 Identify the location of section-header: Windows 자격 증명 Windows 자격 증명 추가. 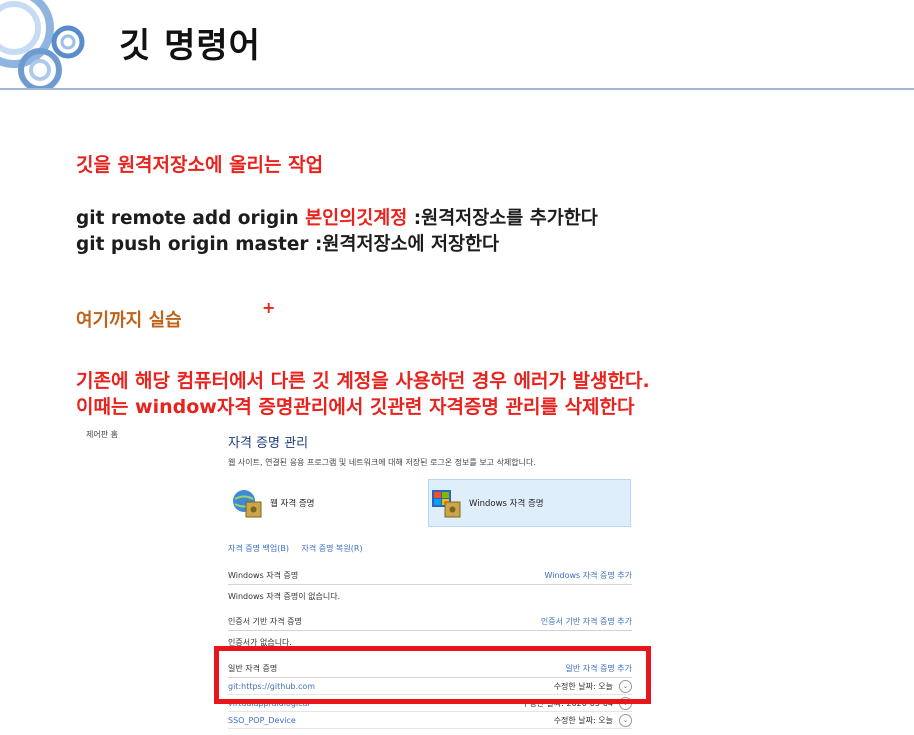
(430, 577).